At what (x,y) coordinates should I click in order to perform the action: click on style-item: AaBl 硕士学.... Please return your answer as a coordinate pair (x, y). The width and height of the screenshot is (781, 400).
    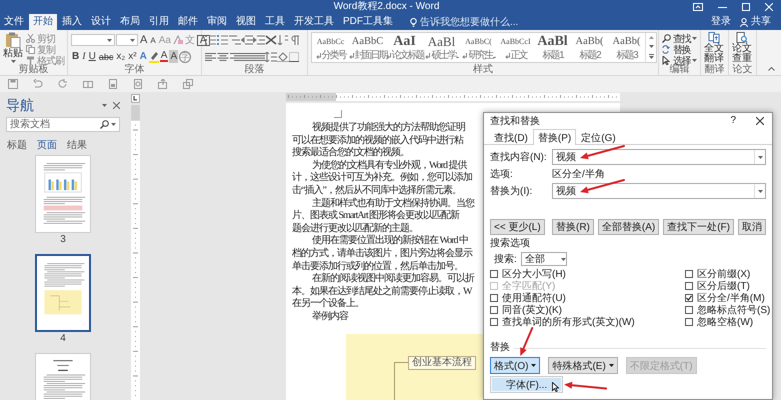
    Looking at the image, I should click on (441, 47).